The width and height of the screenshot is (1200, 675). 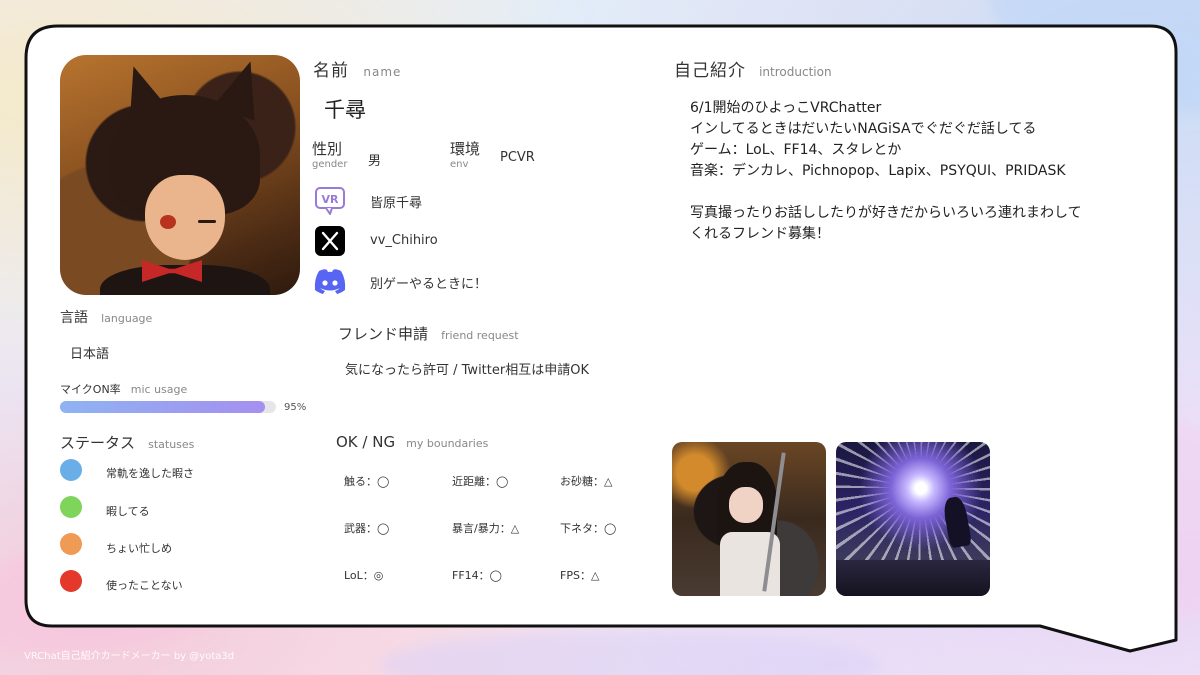 What do you see at coordinates (203, 472) in the screenshot?
I see `status-item: 常軌を逸した暇さ` at bounding box center [203, 472].